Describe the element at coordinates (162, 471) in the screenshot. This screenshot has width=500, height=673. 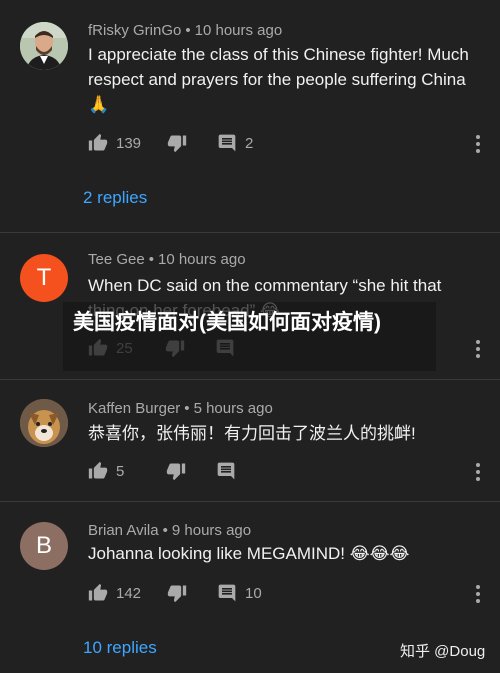
I see `comment-actions: 5` at that location.